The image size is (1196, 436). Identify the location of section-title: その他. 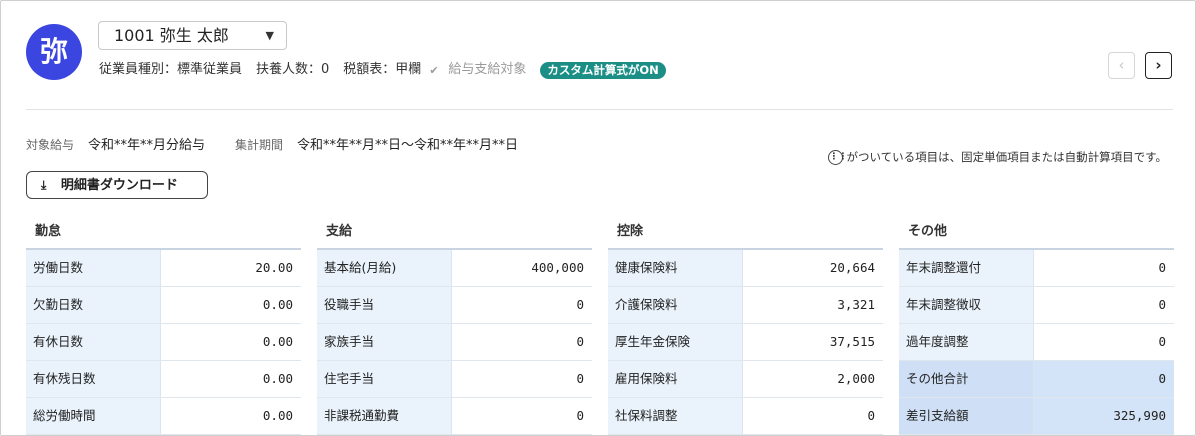
(1036, 232).